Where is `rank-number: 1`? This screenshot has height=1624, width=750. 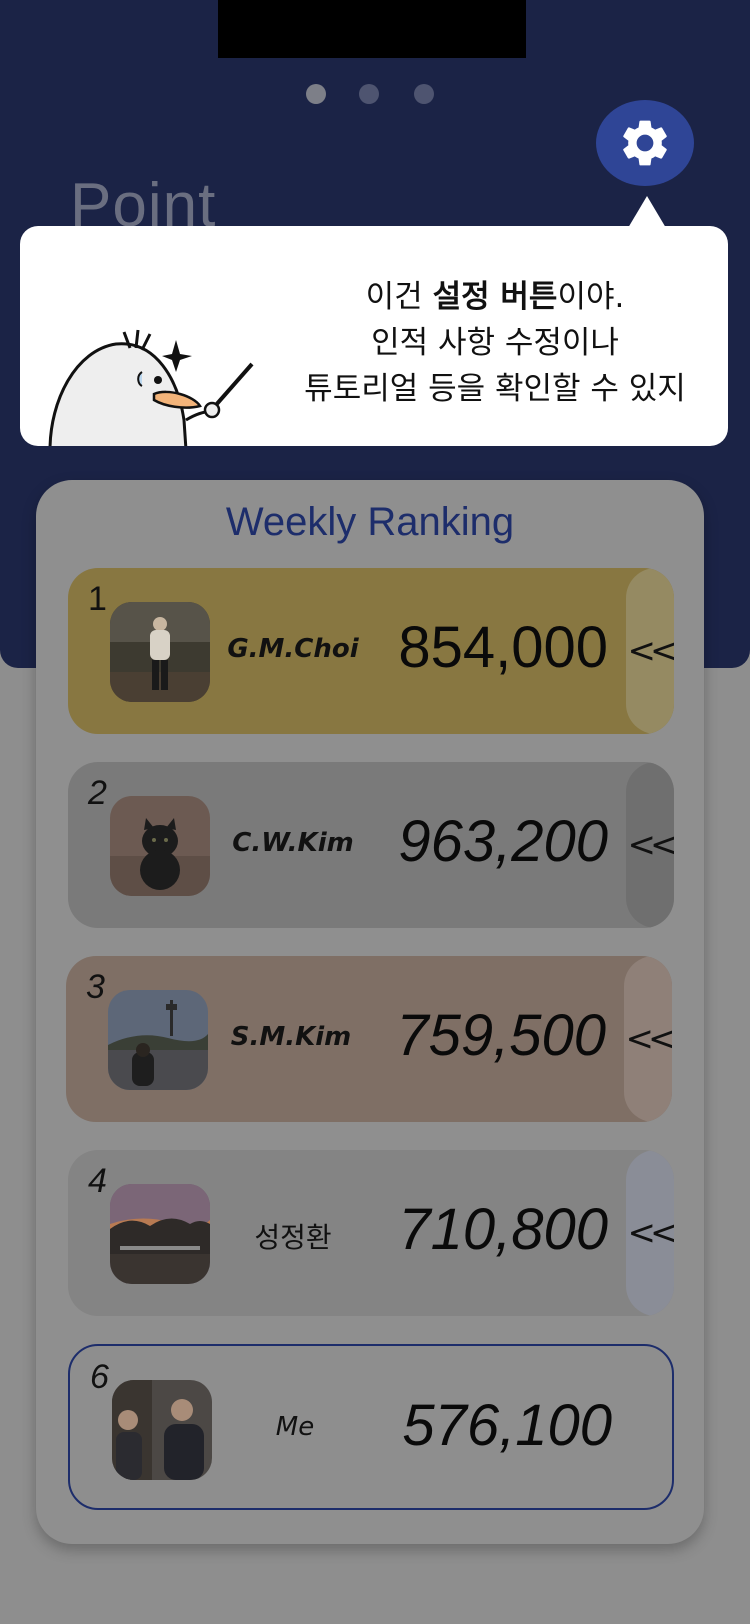
rank-number: 1 is located at coordinates (97, 599).